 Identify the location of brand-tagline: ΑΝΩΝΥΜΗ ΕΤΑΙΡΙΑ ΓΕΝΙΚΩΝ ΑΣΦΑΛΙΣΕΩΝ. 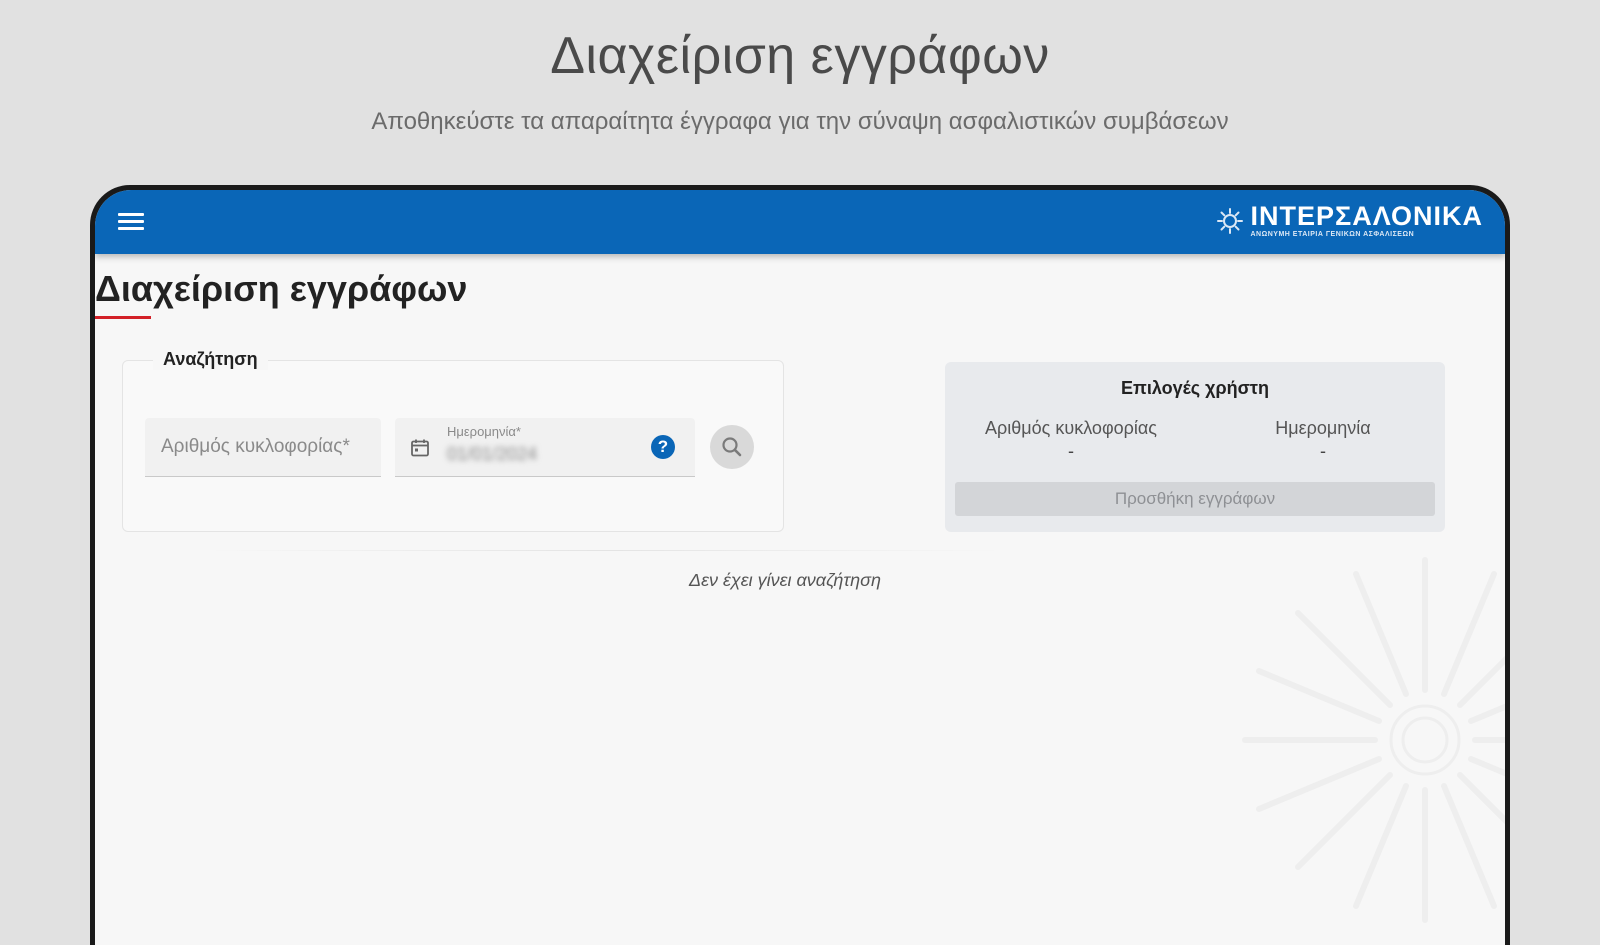
(1332, 234).